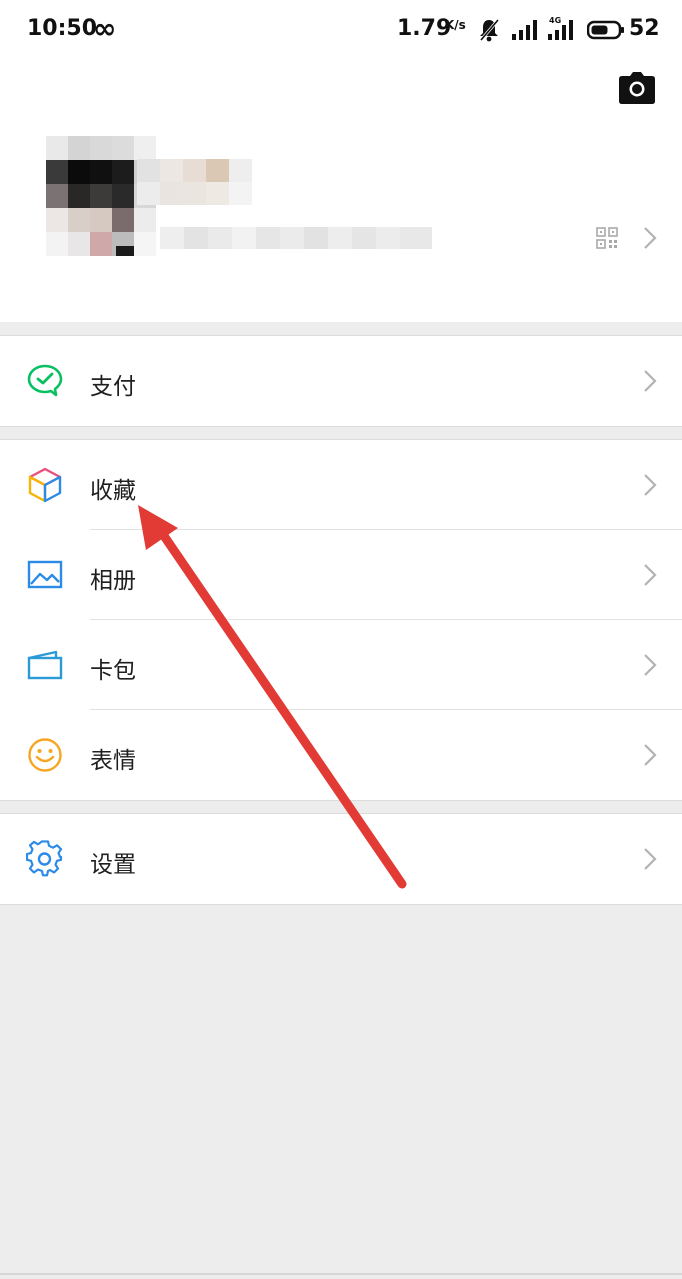 This screenshot has height=1279, width=682. I want to click on network-speed: 1.79, so click(424, 28).